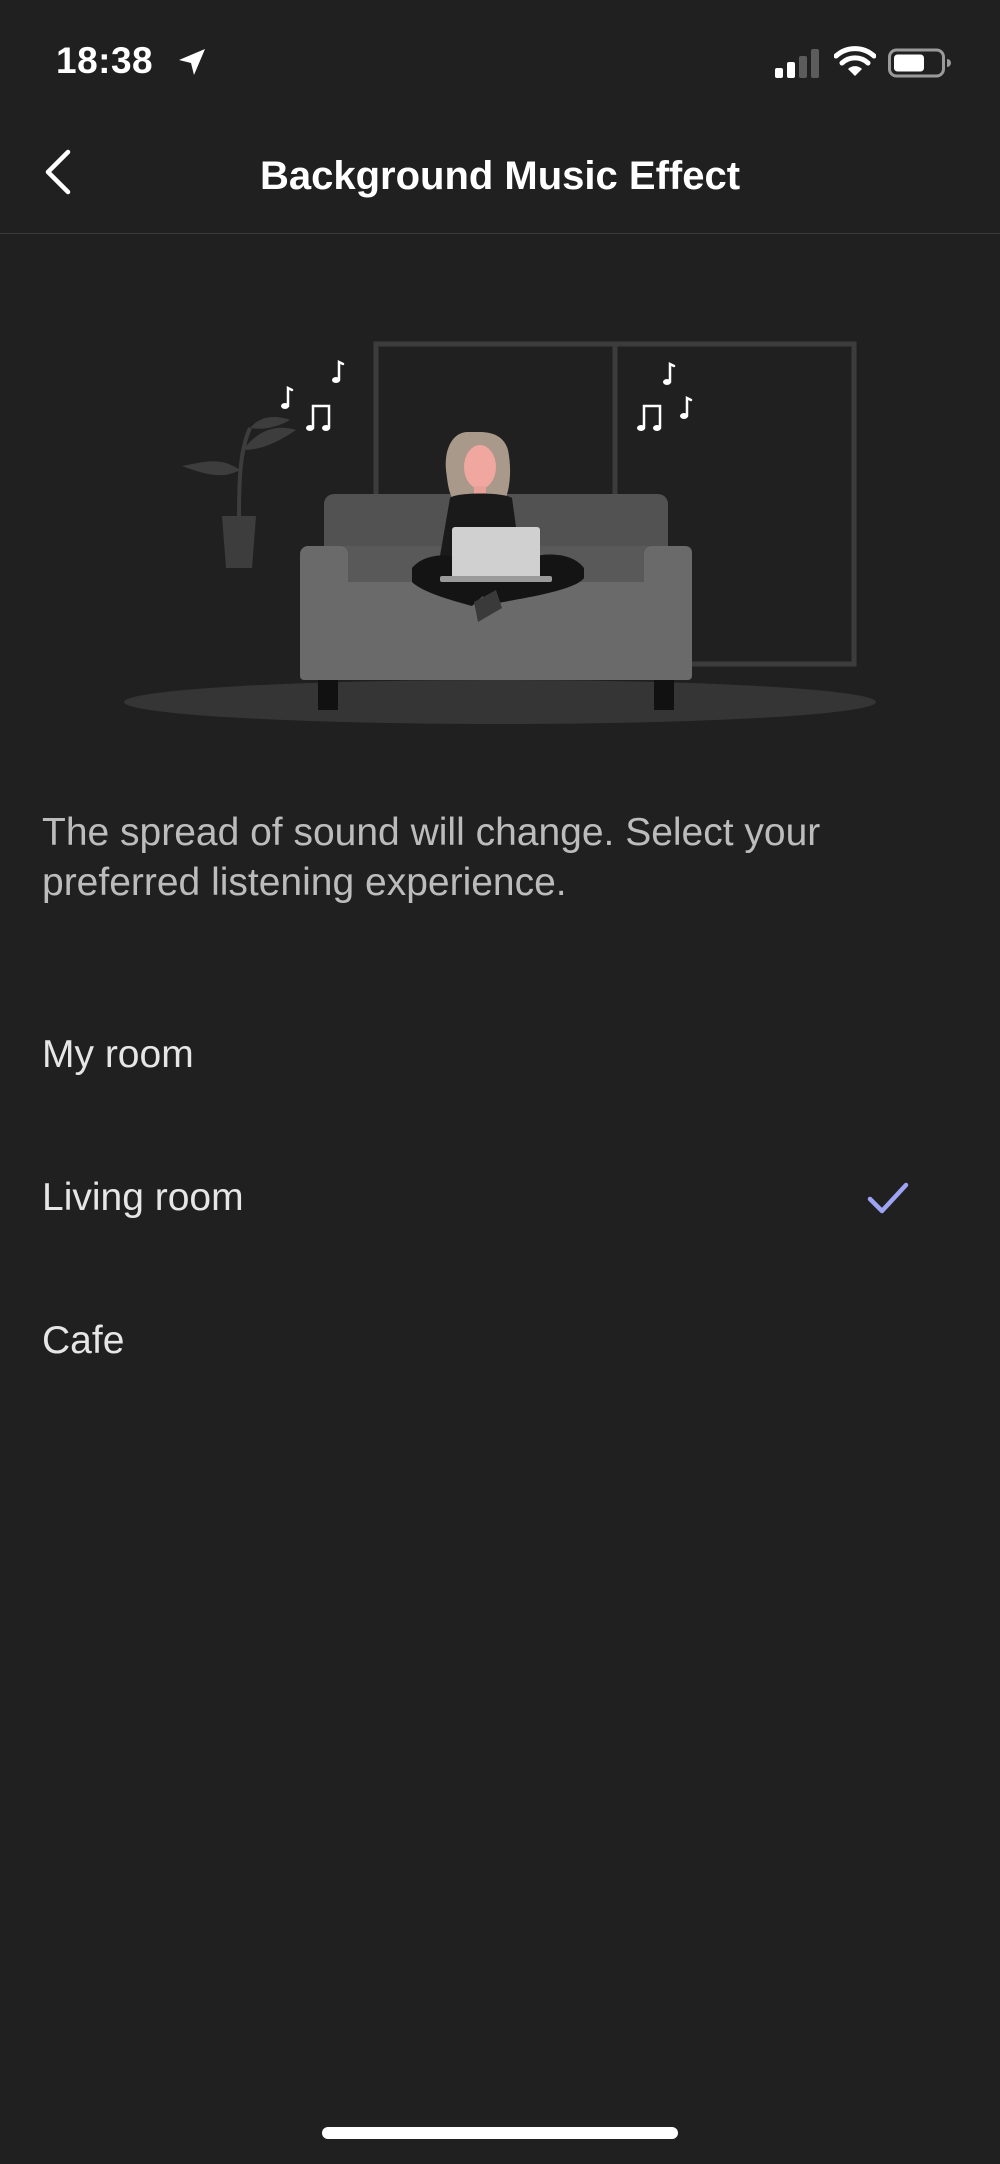 Image resolution: width=1000 pixels, height=2164 pixels. What do you see at coordinates (500, 60) in the screenshot?
I see `status-bar: 18:38` at bounding box center [500, 60].